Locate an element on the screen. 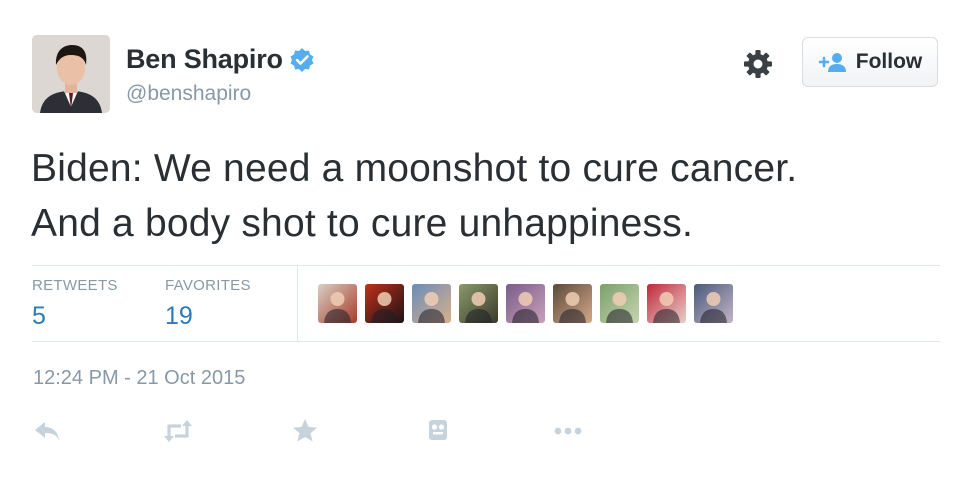  favorite-icon is located at coordinates (305, 431).